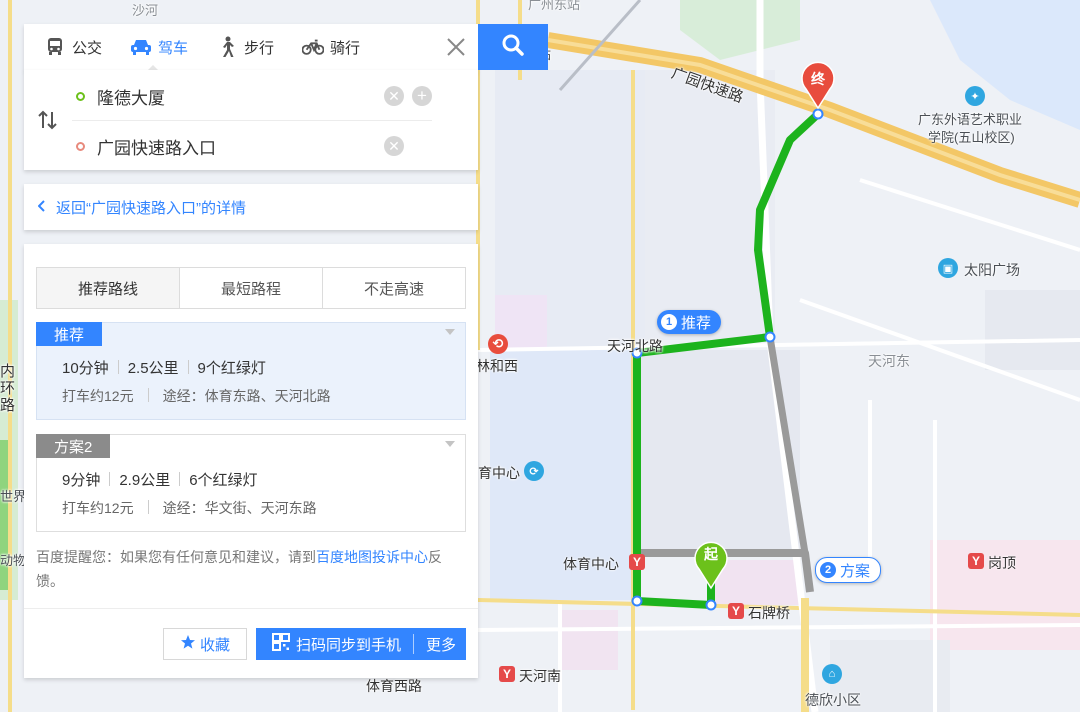 The width and height of the screenshot is (1080, 712). I want to click on mode-bike: 骑行, so click(325, 47).